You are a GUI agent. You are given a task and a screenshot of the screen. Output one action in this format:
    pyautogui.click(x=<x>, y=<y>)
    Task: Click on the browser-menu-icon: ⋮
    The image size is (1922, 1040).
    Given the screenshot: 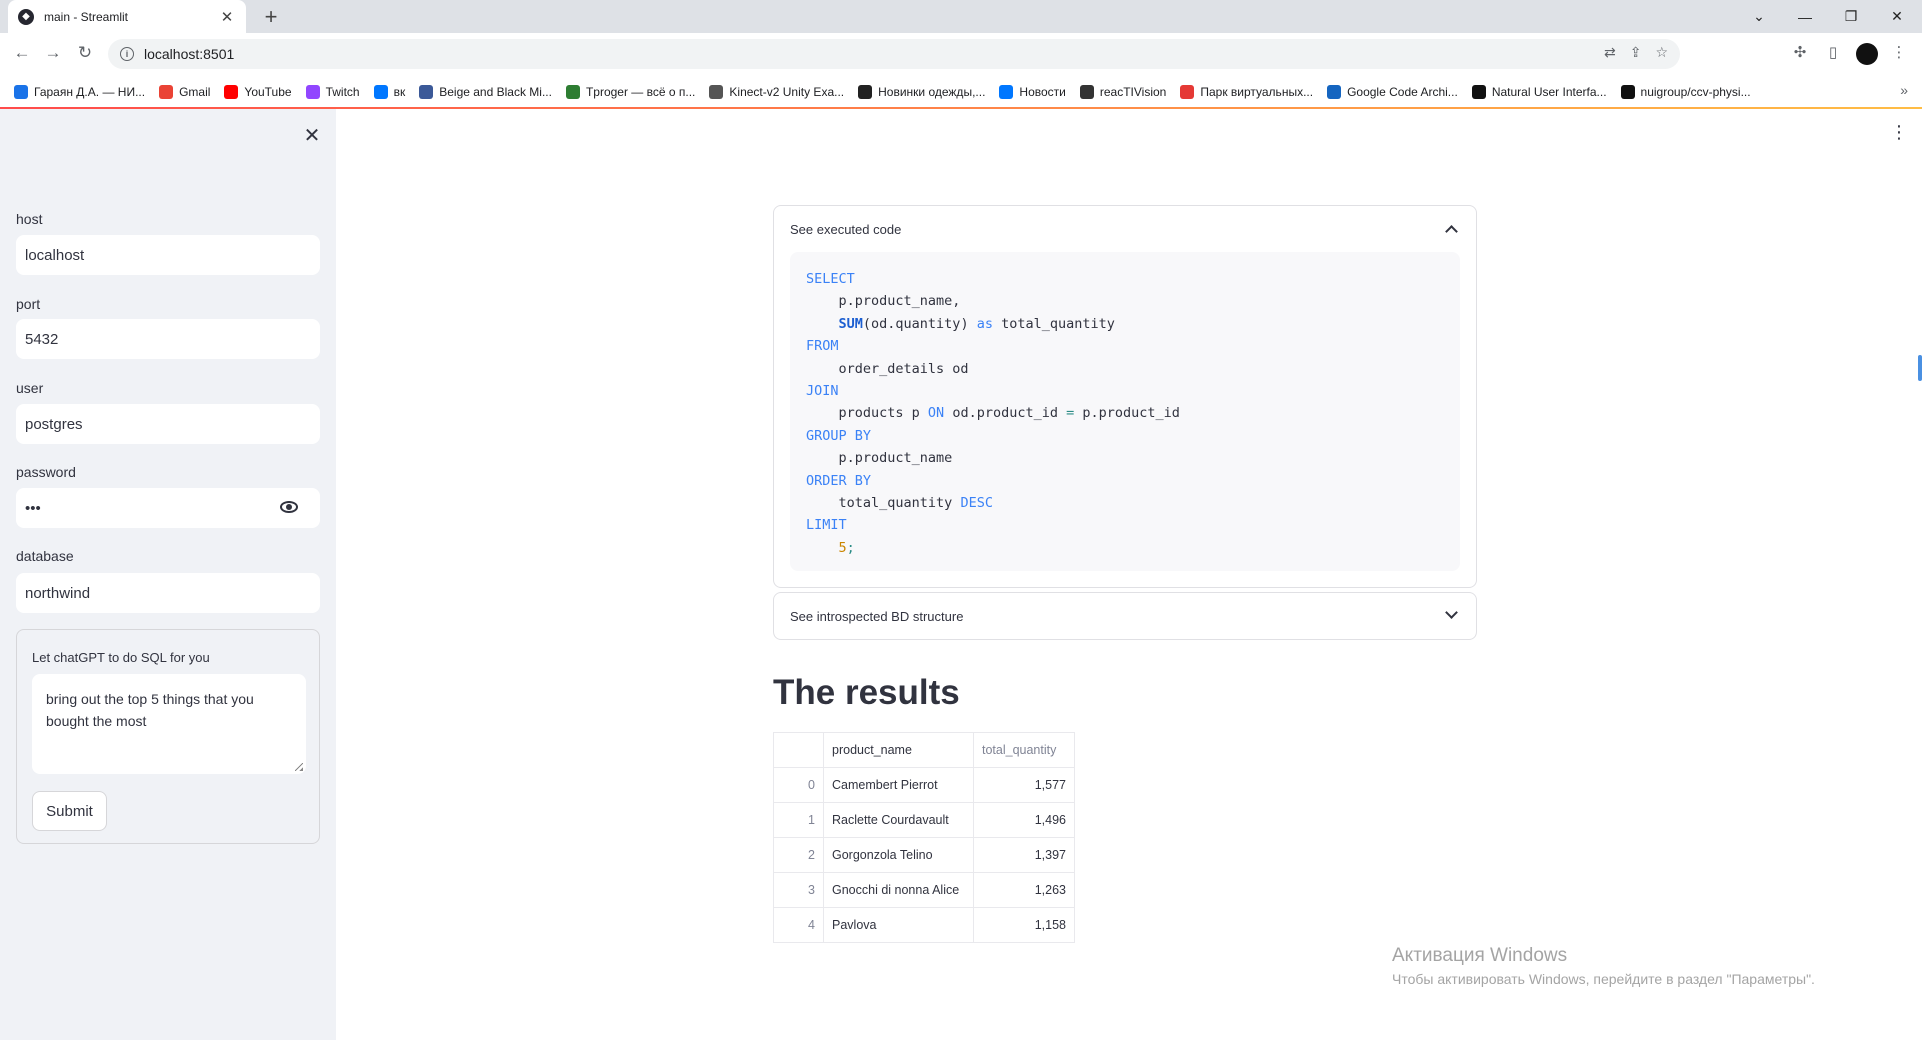 What is the action you would take?
    pyautogui.click(x=1899, y=52)
    